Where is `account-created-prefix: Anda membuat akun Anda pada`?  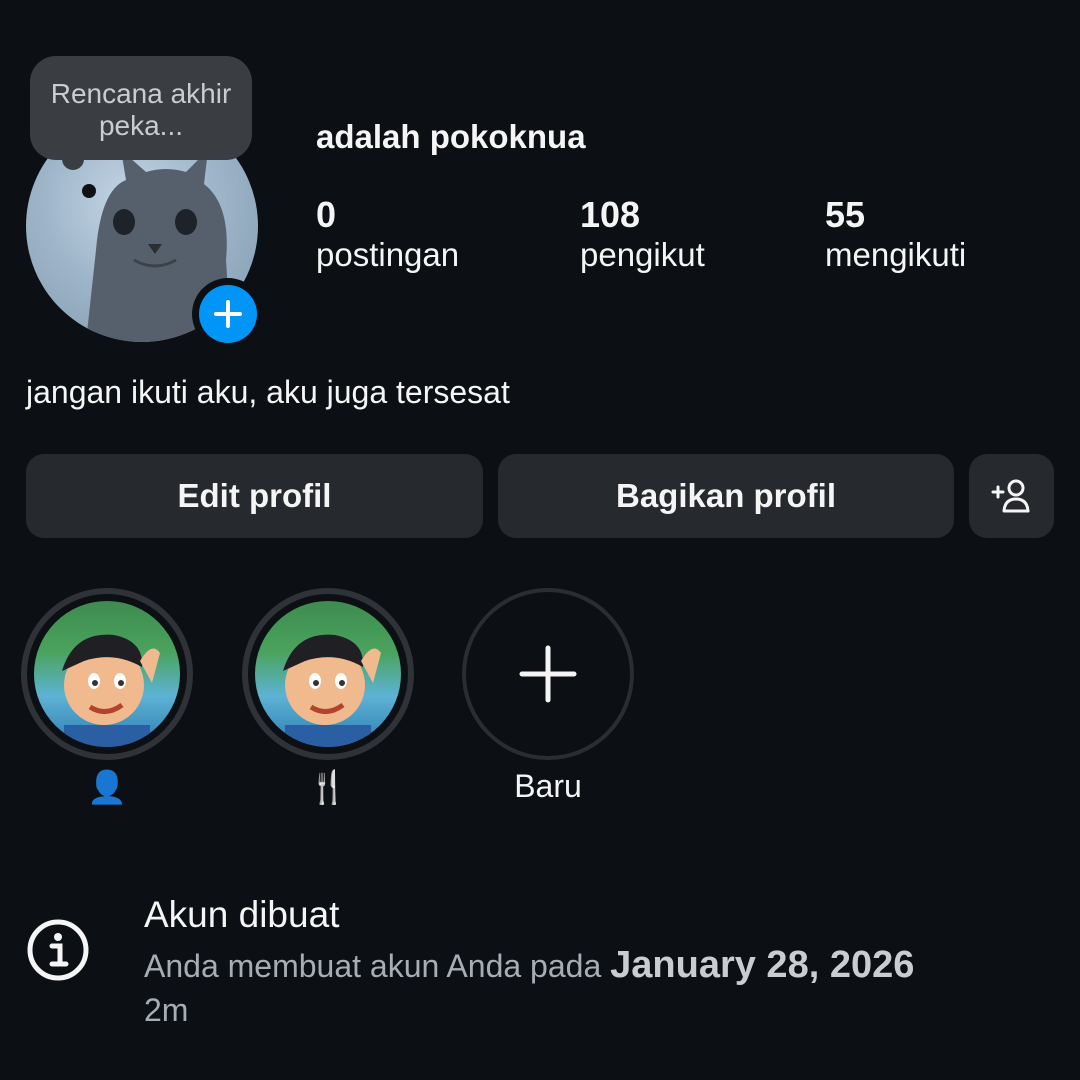 account-created-prefix: Anda membuat akun Anda pada is located at coordinates (373, 966).